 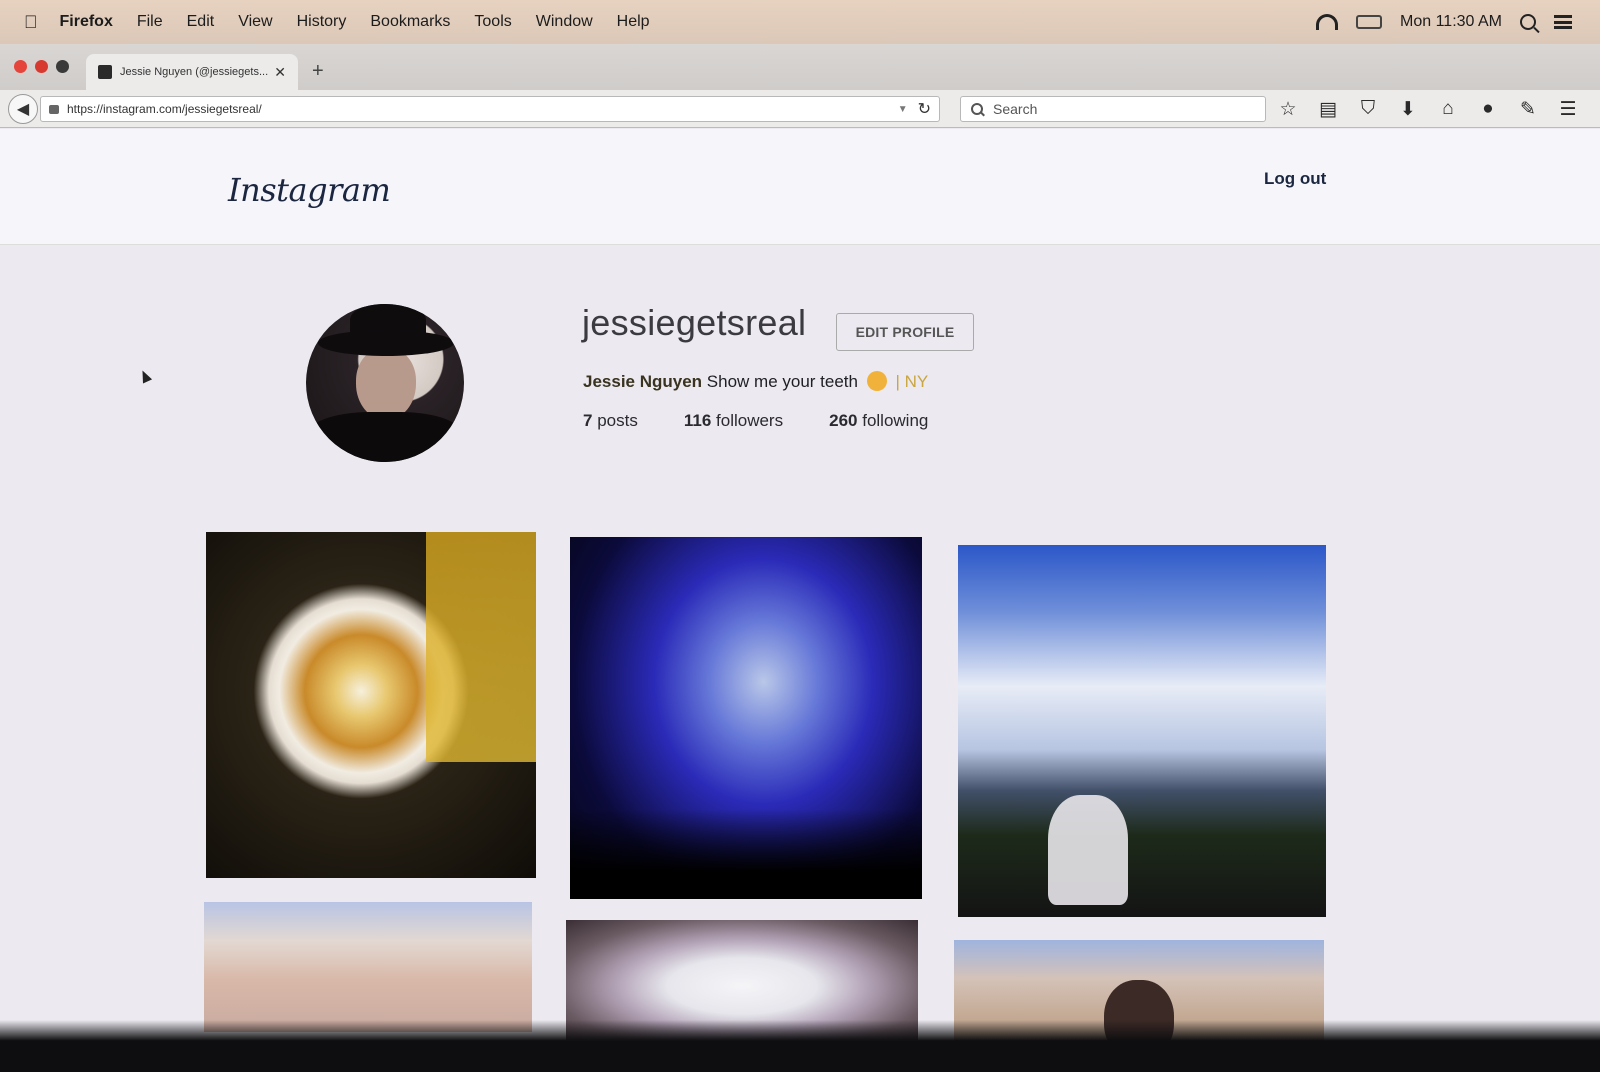 I want to click on photo-concert, so click(x=746, y=718).